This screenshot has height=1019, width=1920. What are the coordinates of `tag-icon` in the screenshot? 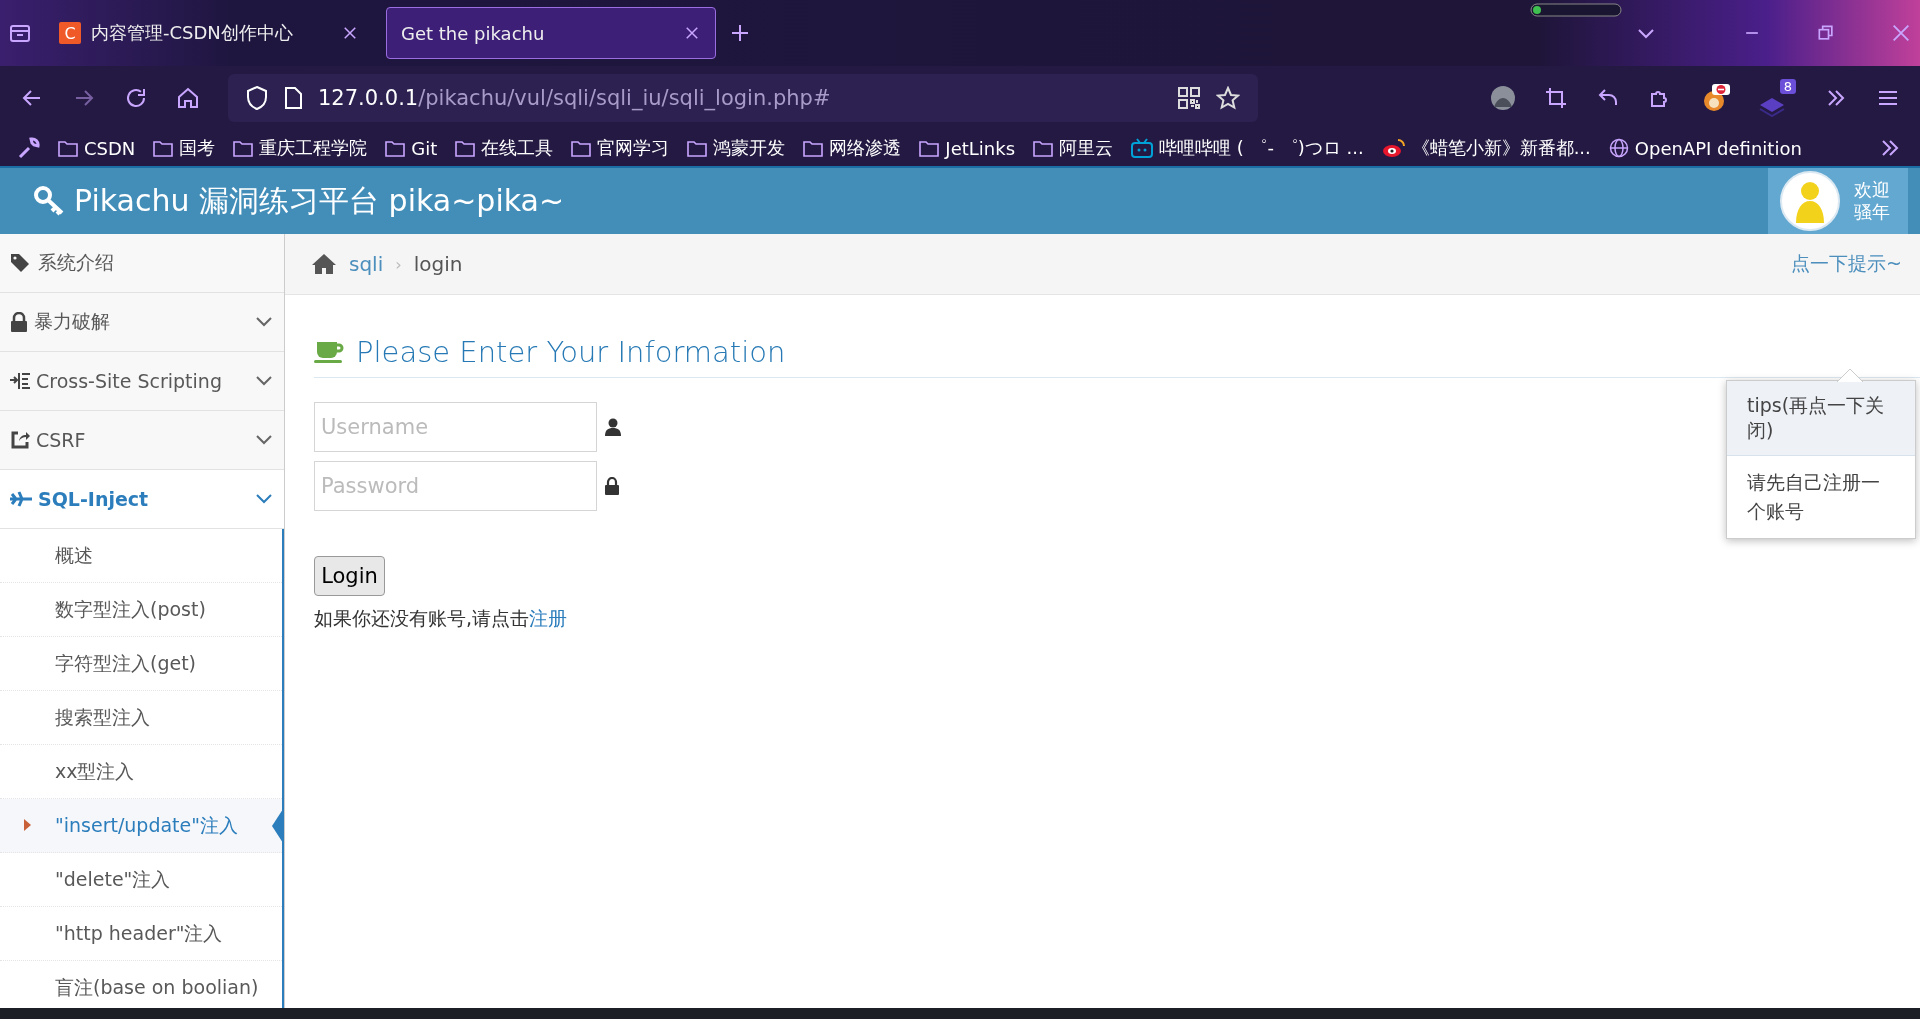 It's located at (21, 263).